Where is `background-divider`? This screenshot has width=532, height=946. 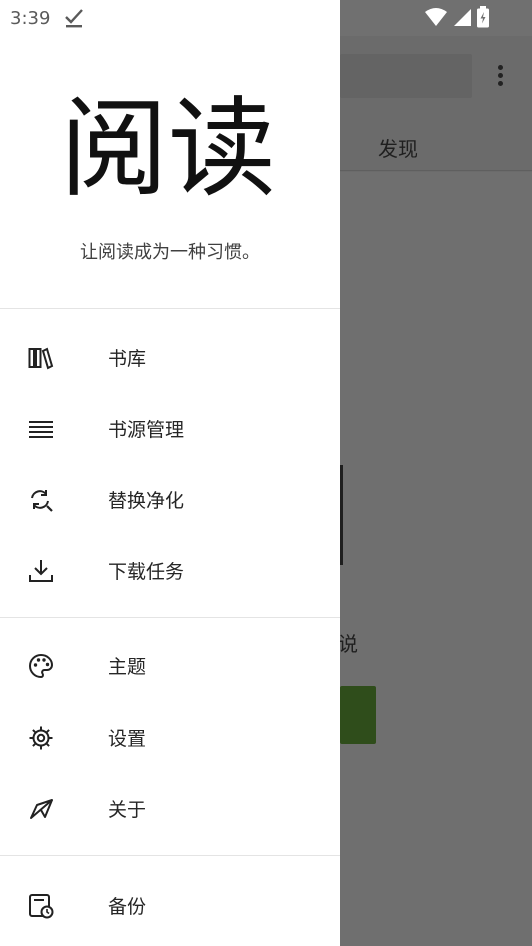
background-divider is located at coordinates (436, 170).